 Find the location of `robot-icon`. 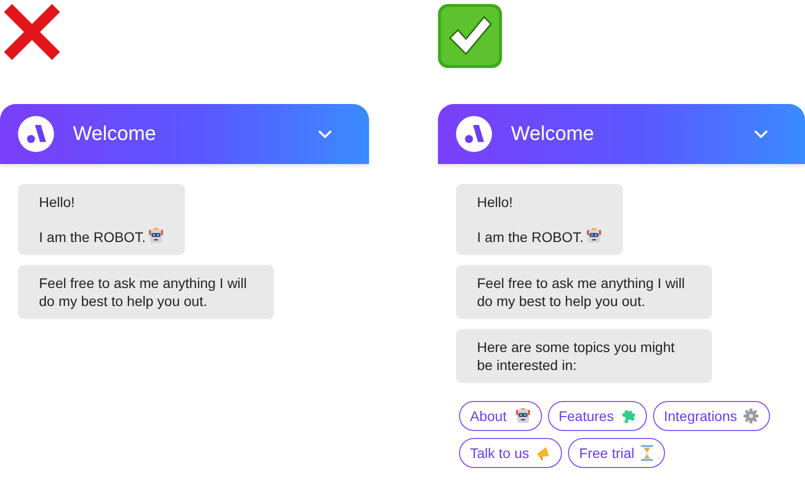

robot-icon is located at coordinates (522, 416).